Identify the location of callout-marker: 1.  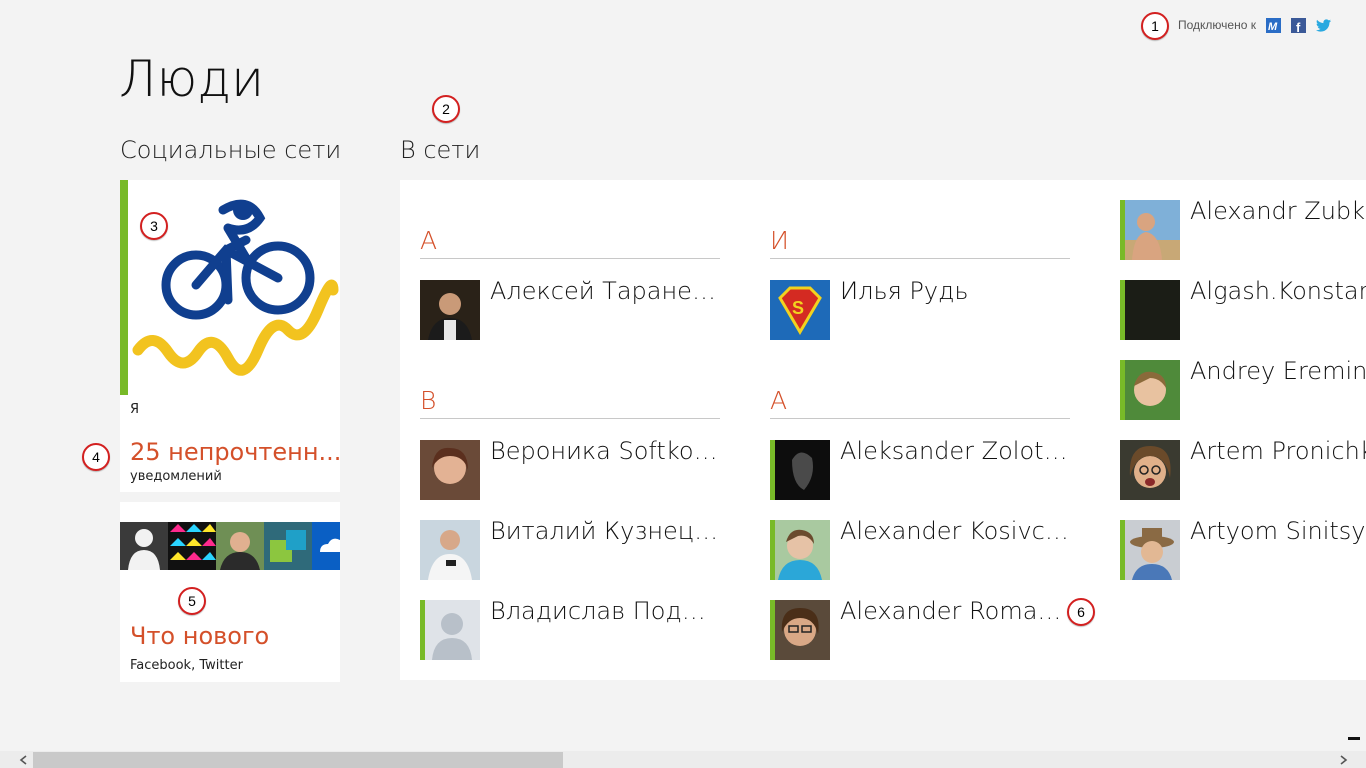
(1155, 26).